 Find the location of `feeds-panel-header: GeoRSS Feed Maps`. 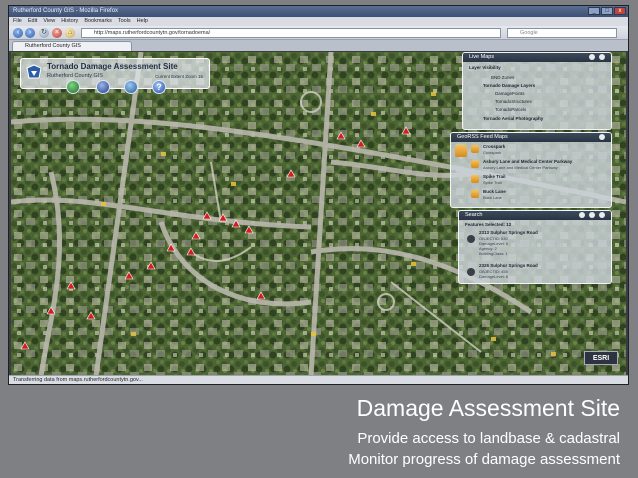

feeds-panel-header: GeoRSS Feed Maps is located at coordinates (531, 137).